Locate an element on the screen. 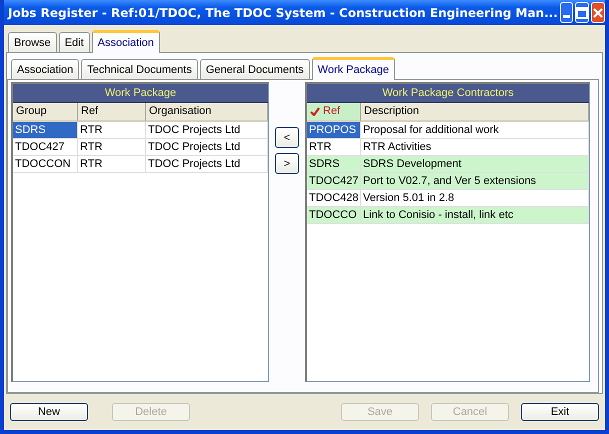  maximize-icon is located at coordinates (582, 12).